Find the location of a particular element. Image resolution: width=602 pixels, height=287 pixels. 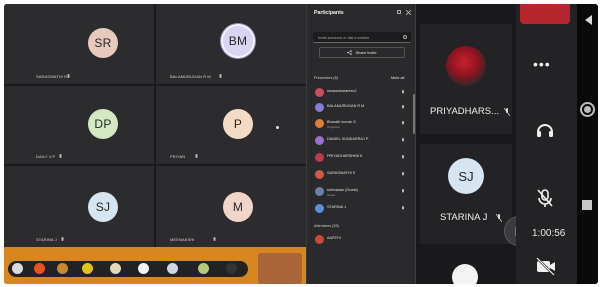

camera-thumbnail is located at coordinates (280, 268).